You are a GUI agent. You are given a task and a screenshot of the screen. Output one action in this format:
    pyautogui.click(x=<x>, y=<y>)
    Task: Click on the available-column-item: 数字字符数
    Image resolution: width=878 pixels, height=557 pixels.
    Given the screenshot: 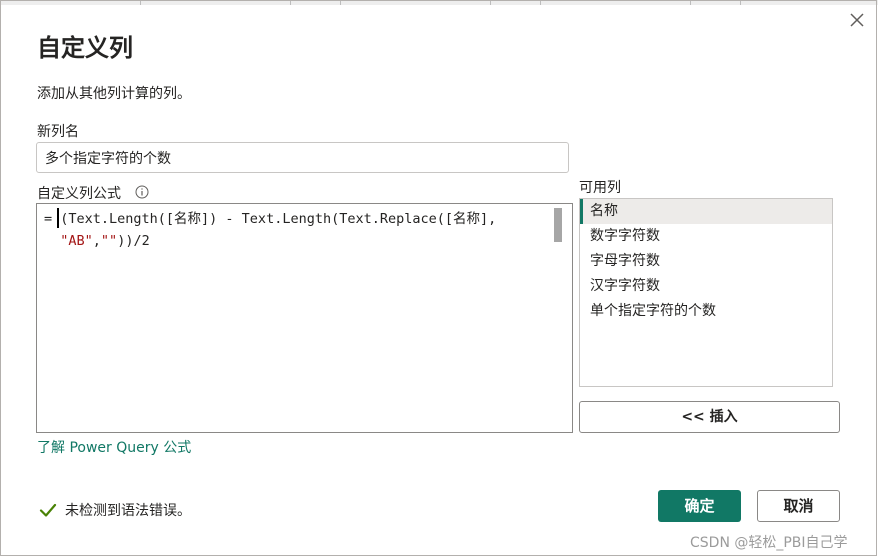 What is the action you would take?
    pyautogui.click(x=706, y=236)
    